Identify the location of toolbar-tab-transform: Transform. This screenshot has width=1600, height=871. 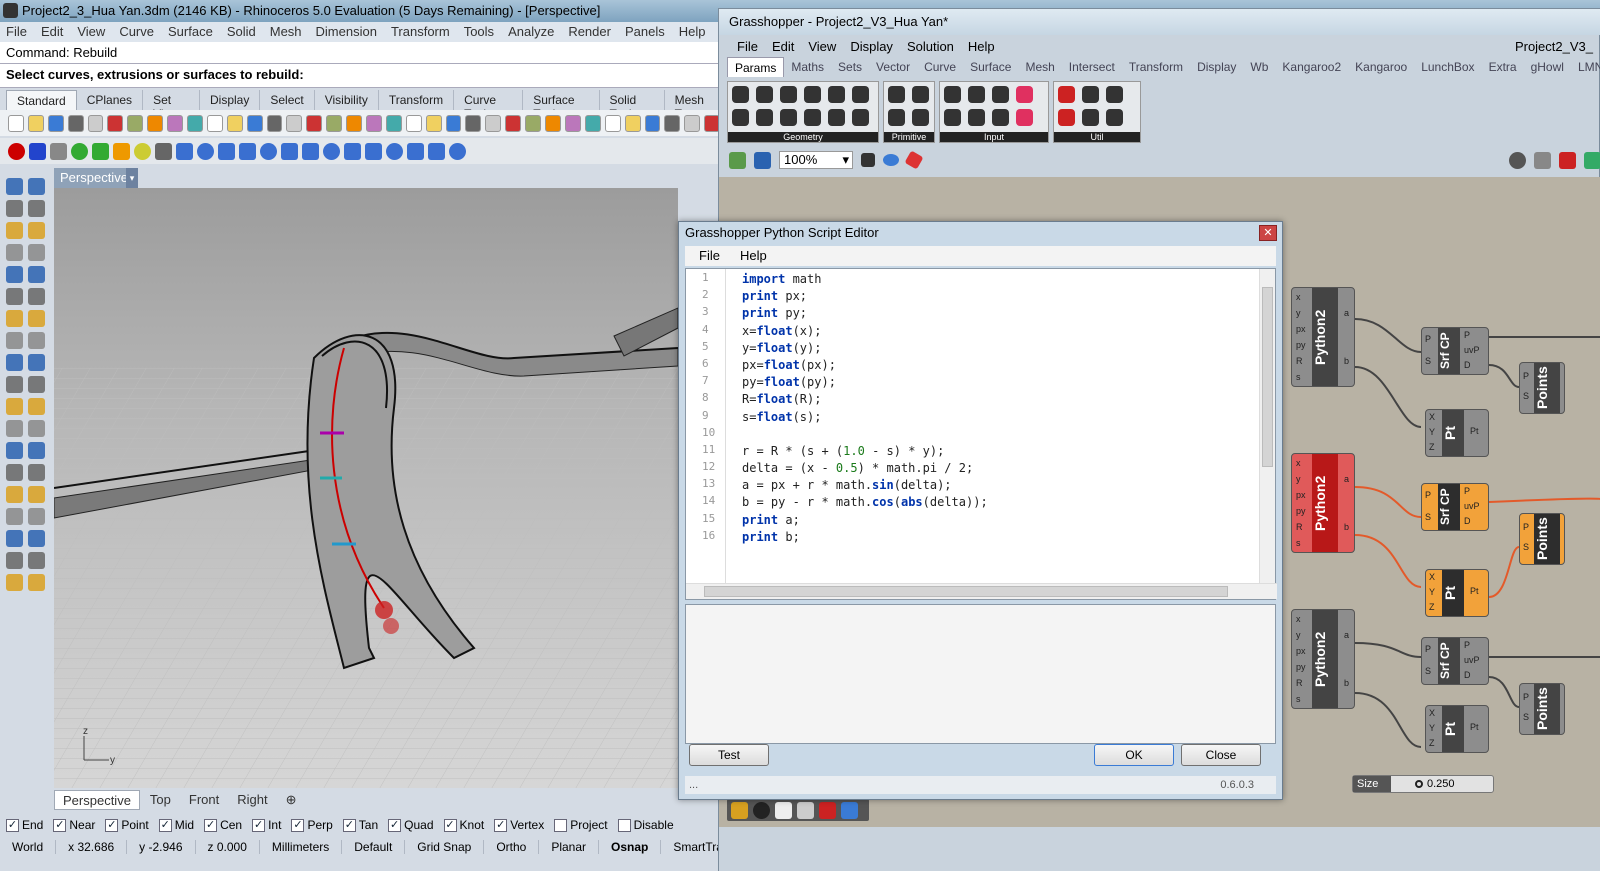
(417, 100).